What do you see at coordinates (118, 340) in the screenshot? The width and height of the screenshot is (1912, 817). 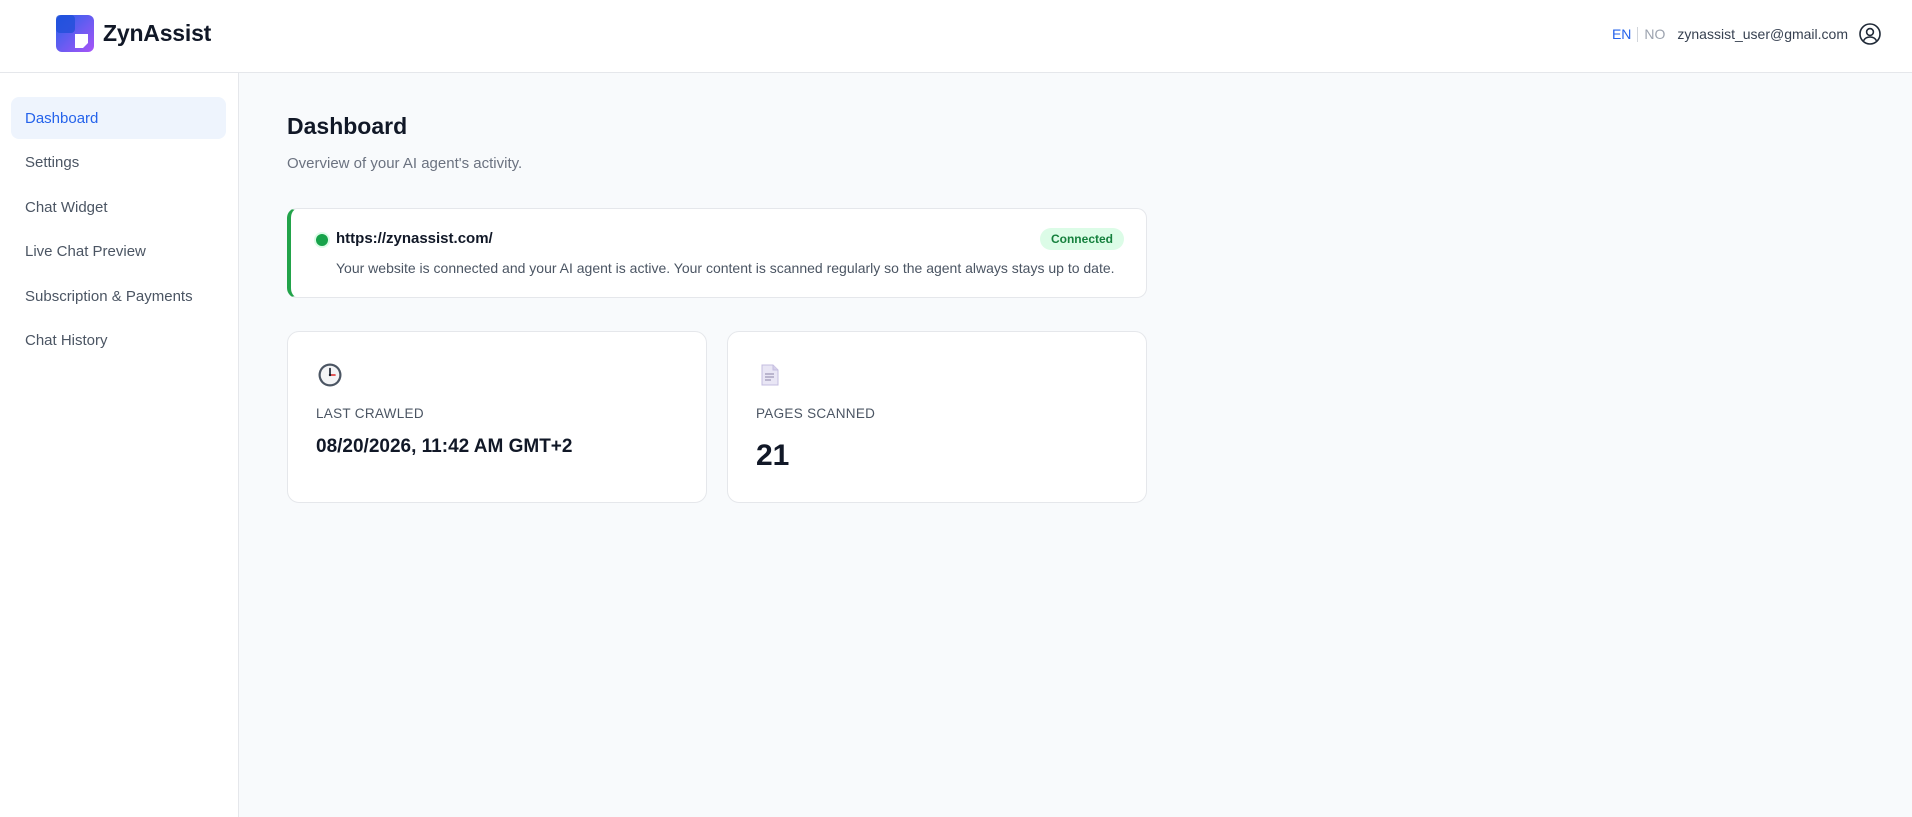 I see `sidebar-item-chat-history: Chat History` at bounding box center [118, 340].